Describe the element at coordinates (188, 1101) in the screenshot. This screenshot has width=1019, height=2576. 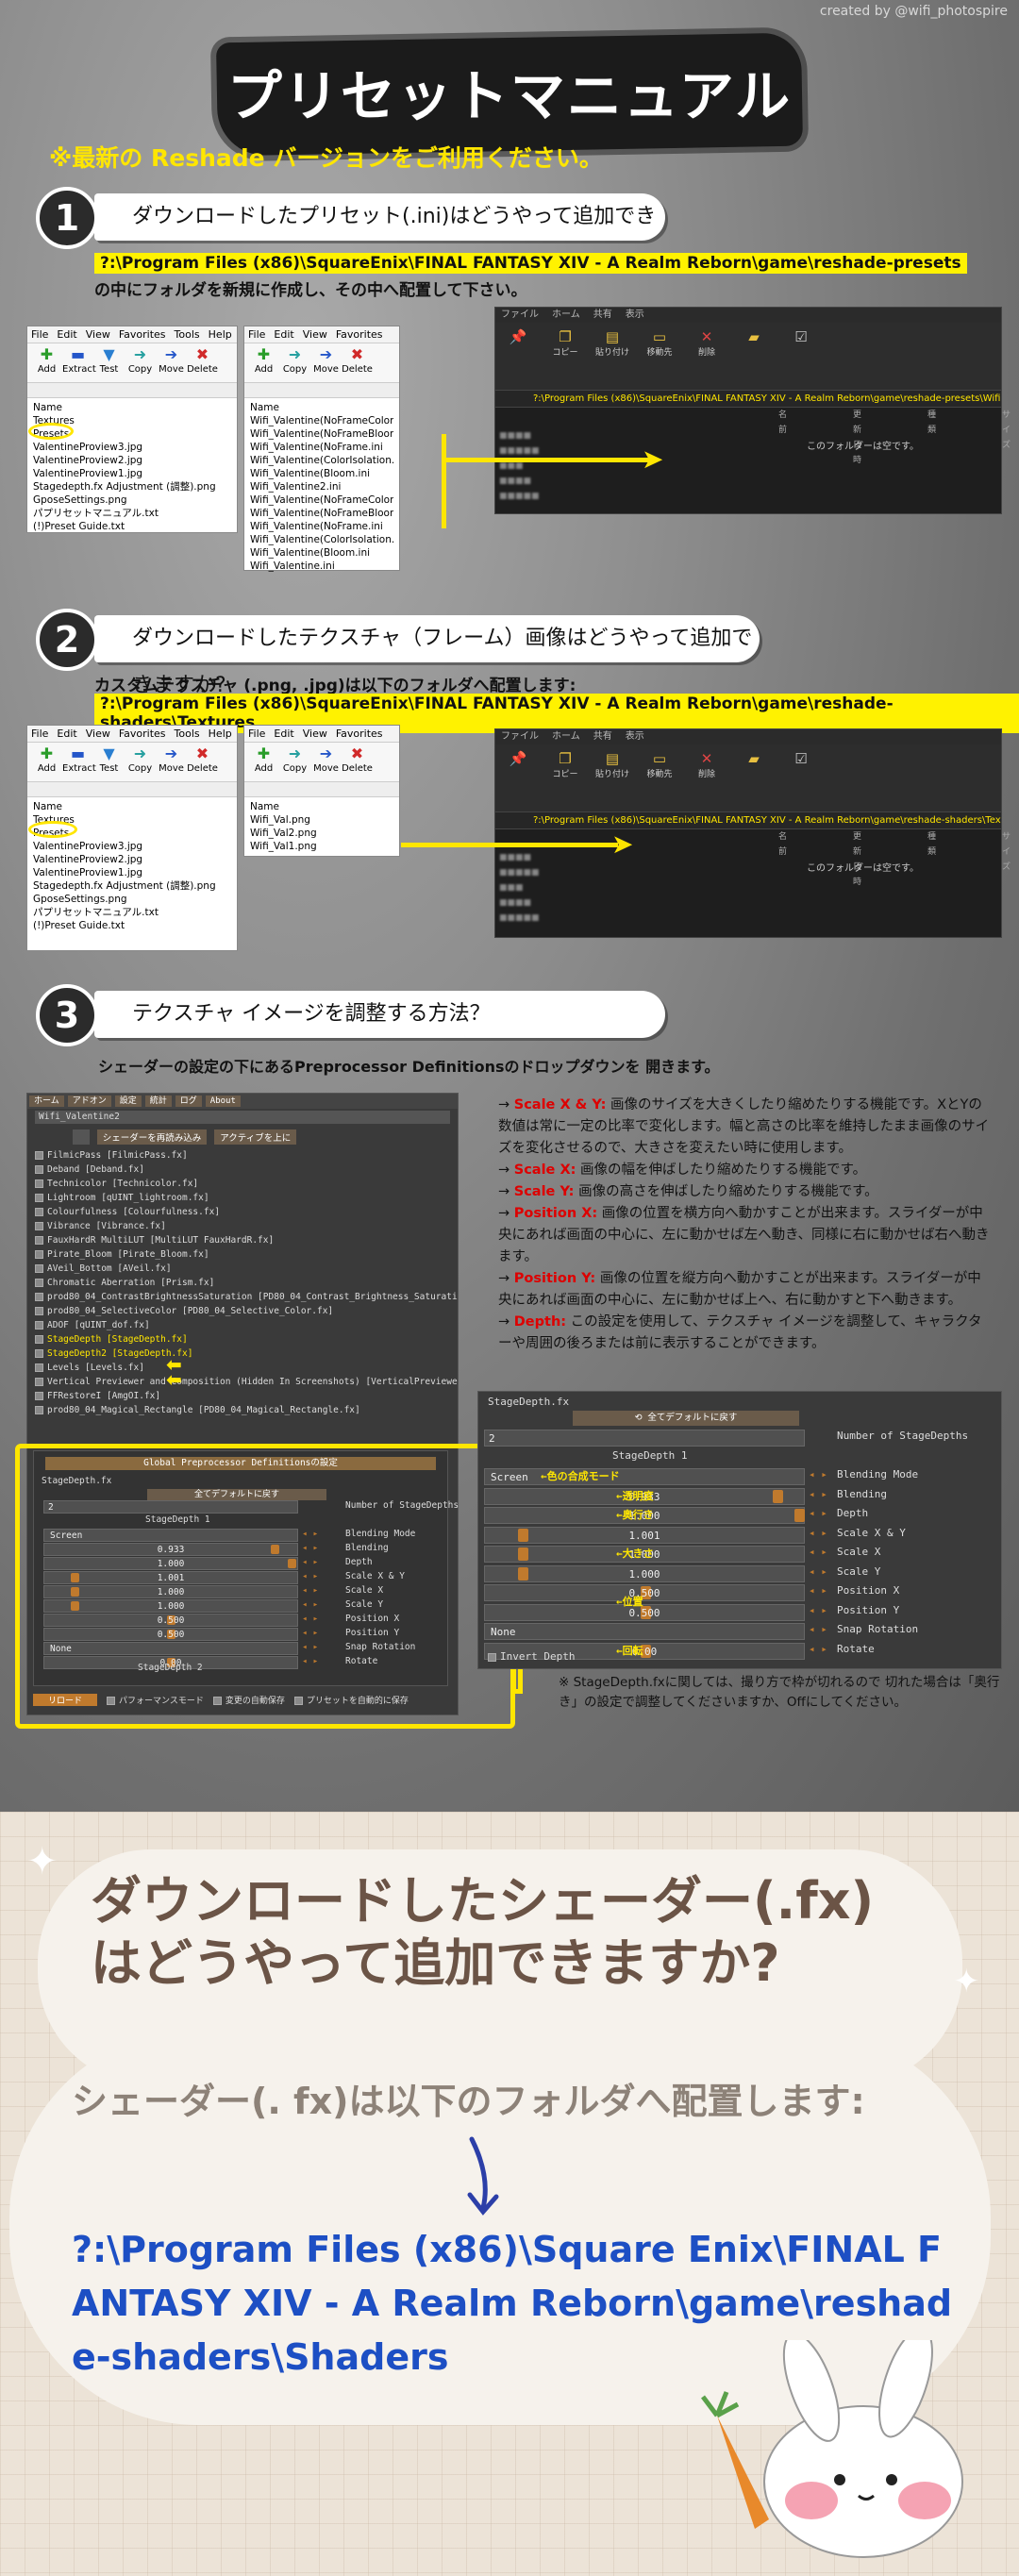
I see `tab-log: ログ` at that location.